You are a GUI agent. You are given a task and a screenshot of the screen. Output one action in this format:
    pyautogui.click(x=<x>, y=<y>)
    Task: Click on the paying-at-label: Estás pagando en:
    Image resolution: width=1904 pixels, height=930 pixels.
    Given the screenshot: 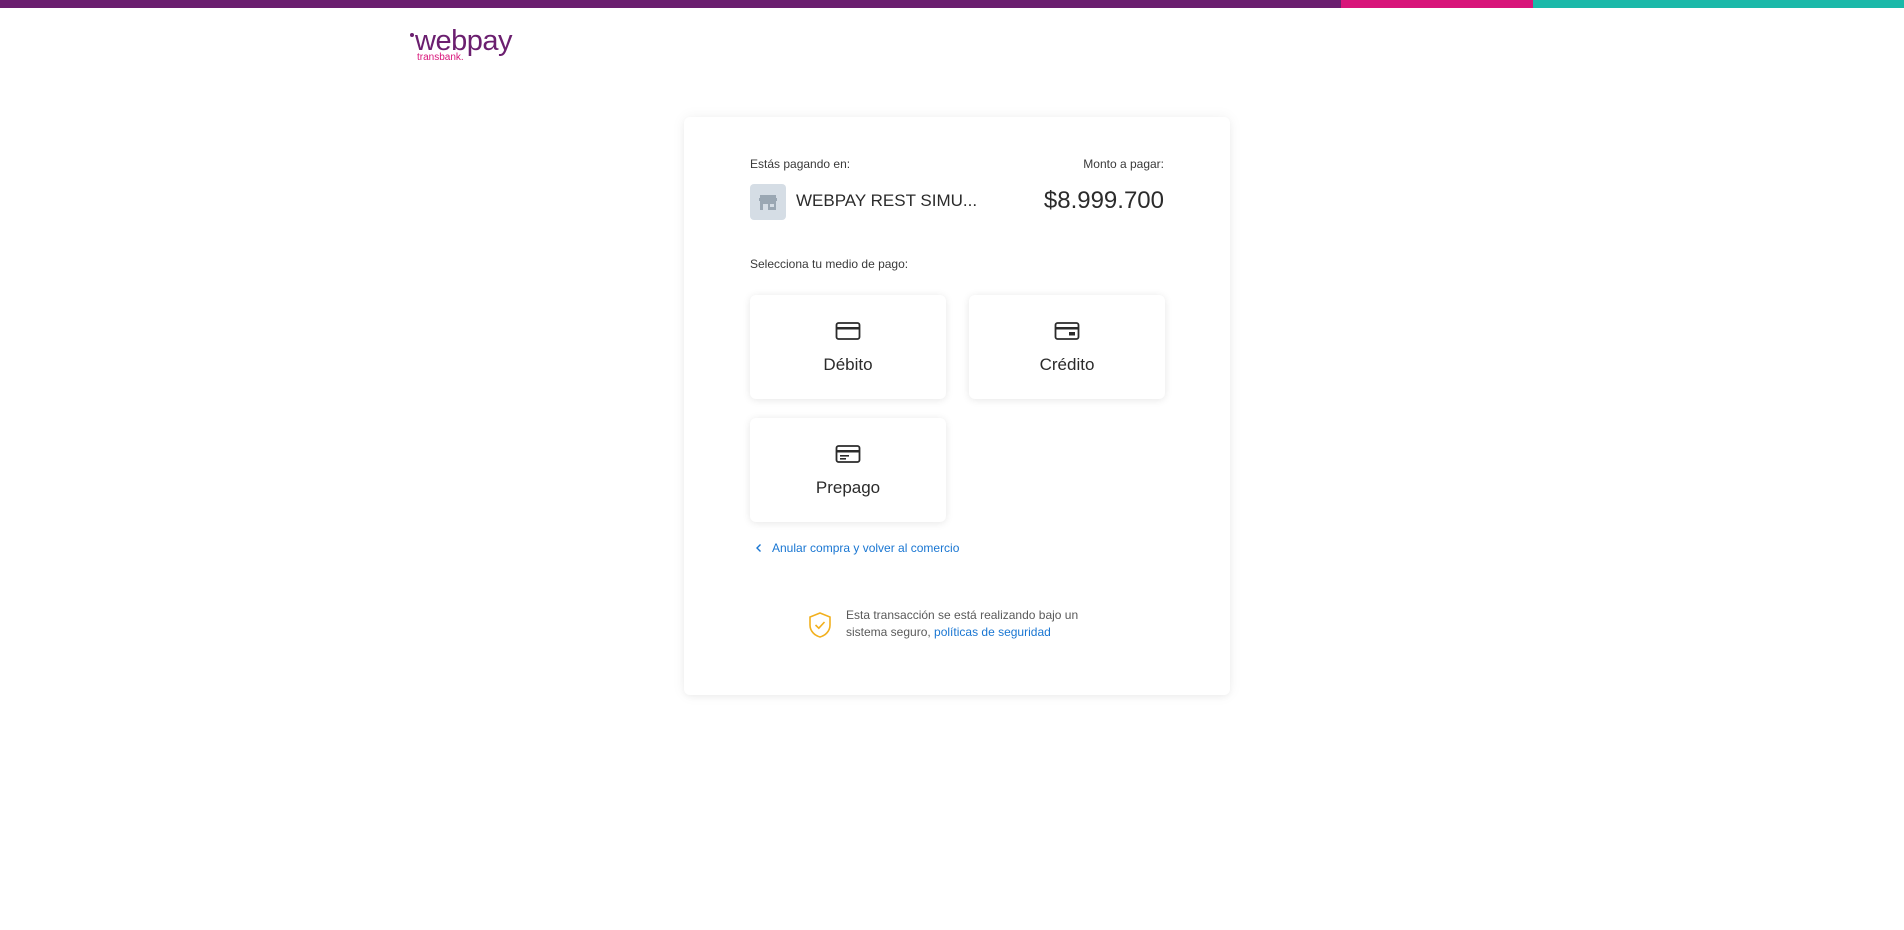 What is the action you would take?
    pyautogui.click(x=800, y=164)
    